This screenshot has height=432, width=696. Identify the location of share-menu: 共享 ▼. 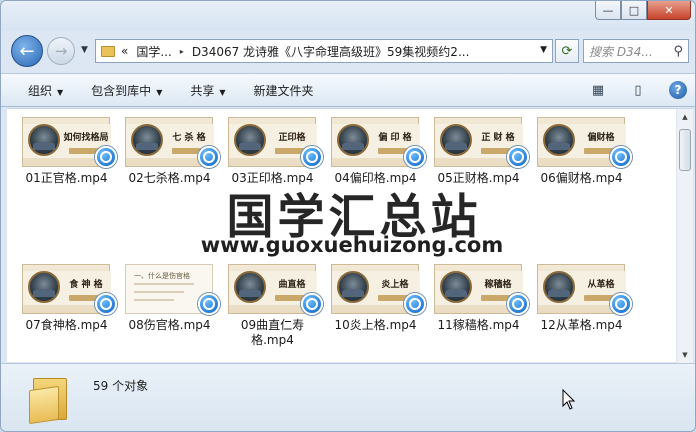
(207, 90).